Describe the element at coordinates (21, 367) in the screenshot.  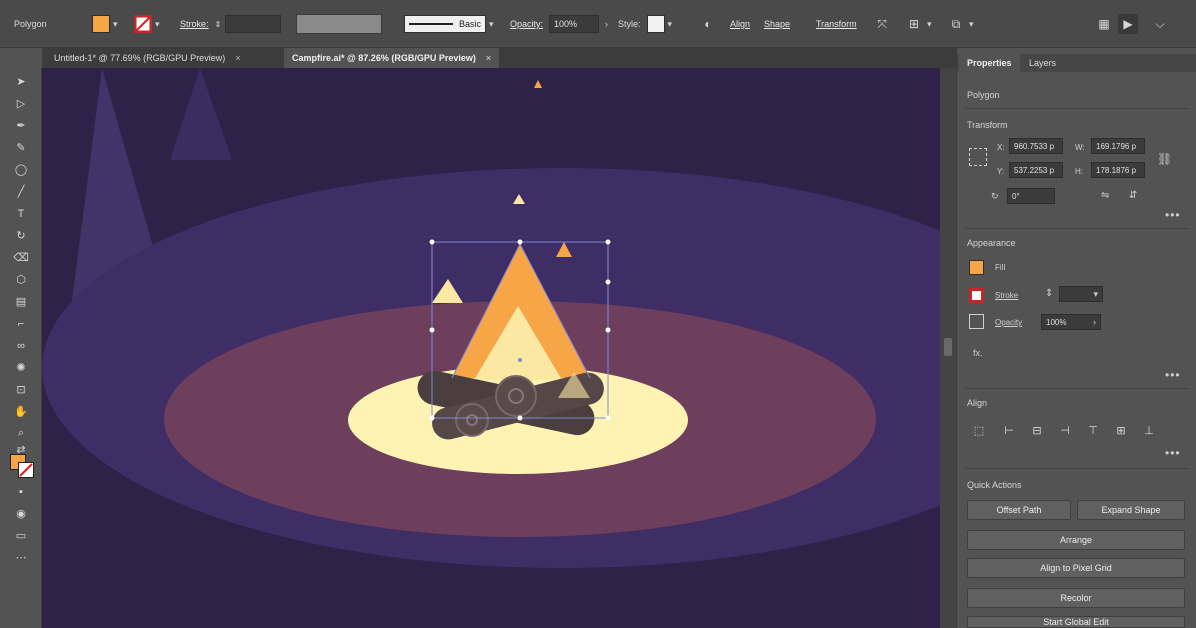
I see `symbol-sprayer-tool-icon: ✺` at that location.